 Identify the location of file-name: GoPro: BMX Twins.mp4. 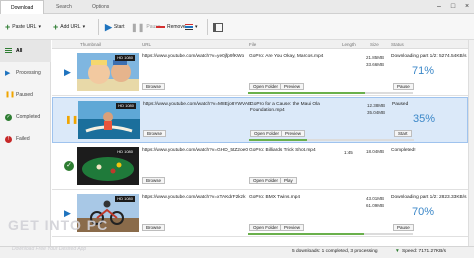
(275, 197).